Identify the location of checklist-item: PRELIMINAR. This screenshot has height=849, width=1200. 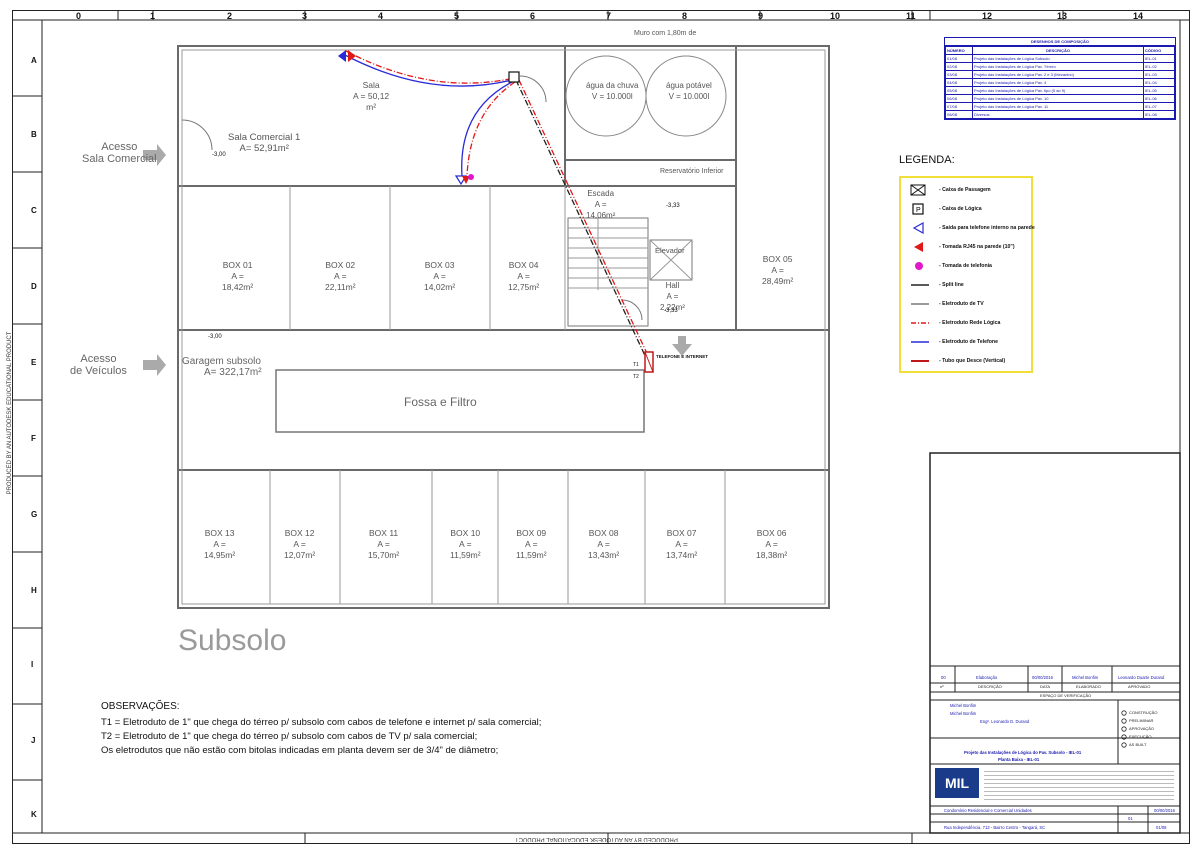
(1141, 720).